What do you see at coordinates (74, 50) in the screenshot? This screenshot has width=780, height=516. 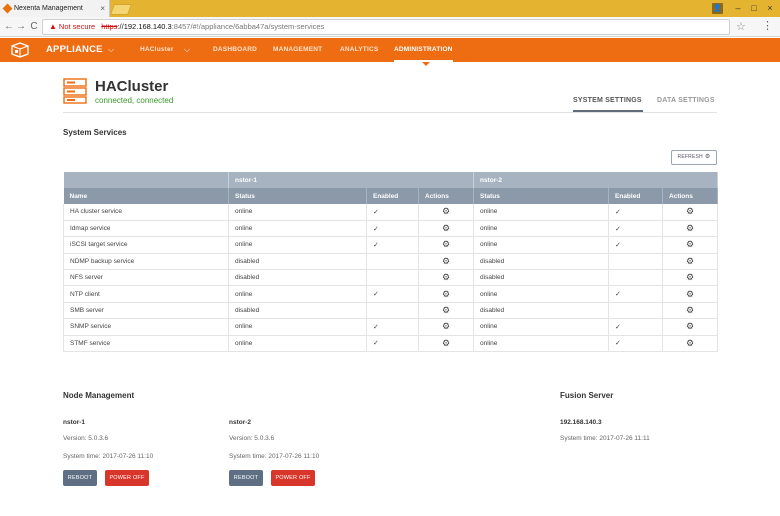 I see `app-name: APPLIANCE` at bounding box center [74, 50].